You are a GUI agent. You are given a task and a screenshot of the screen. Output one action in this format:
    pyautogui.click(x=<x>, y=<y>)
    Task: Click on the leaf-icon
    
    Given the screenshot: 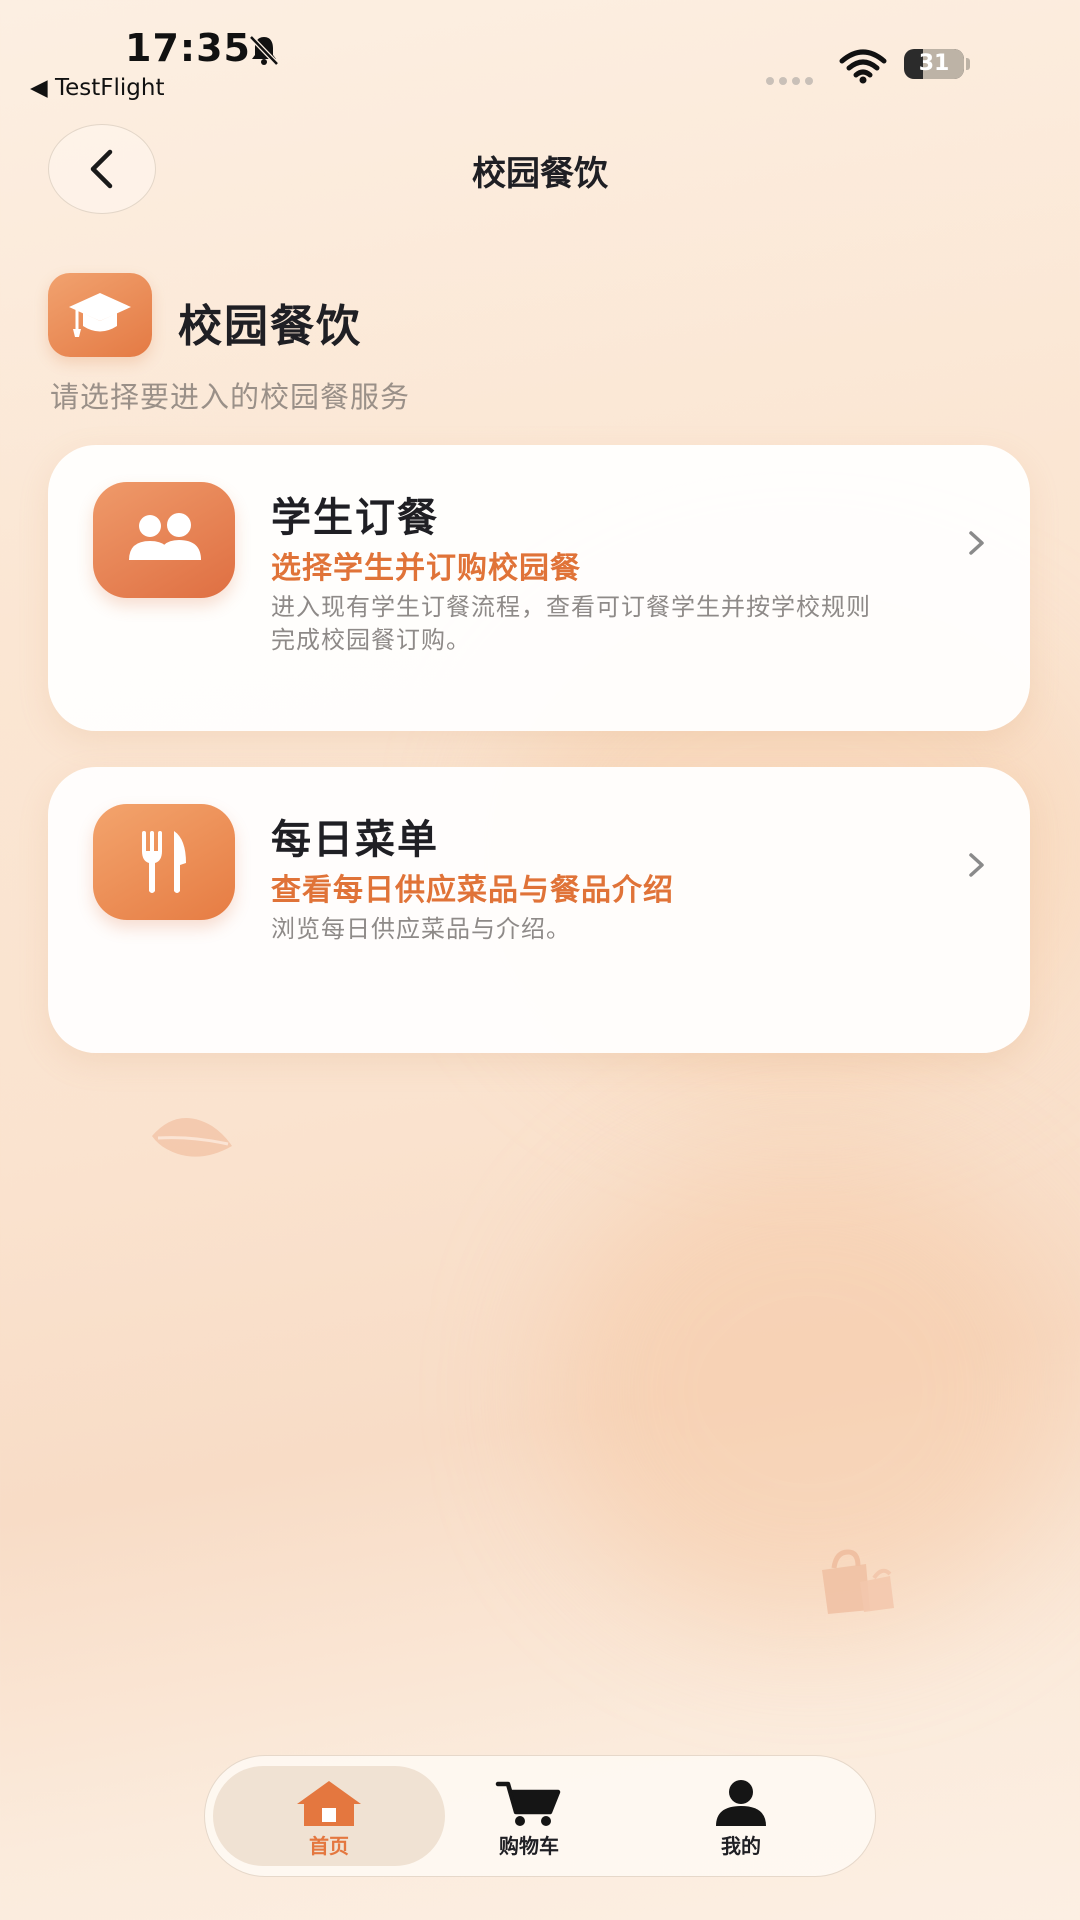 What is the action you would take?
    pyautogui.click(x=192, y=1137)
    